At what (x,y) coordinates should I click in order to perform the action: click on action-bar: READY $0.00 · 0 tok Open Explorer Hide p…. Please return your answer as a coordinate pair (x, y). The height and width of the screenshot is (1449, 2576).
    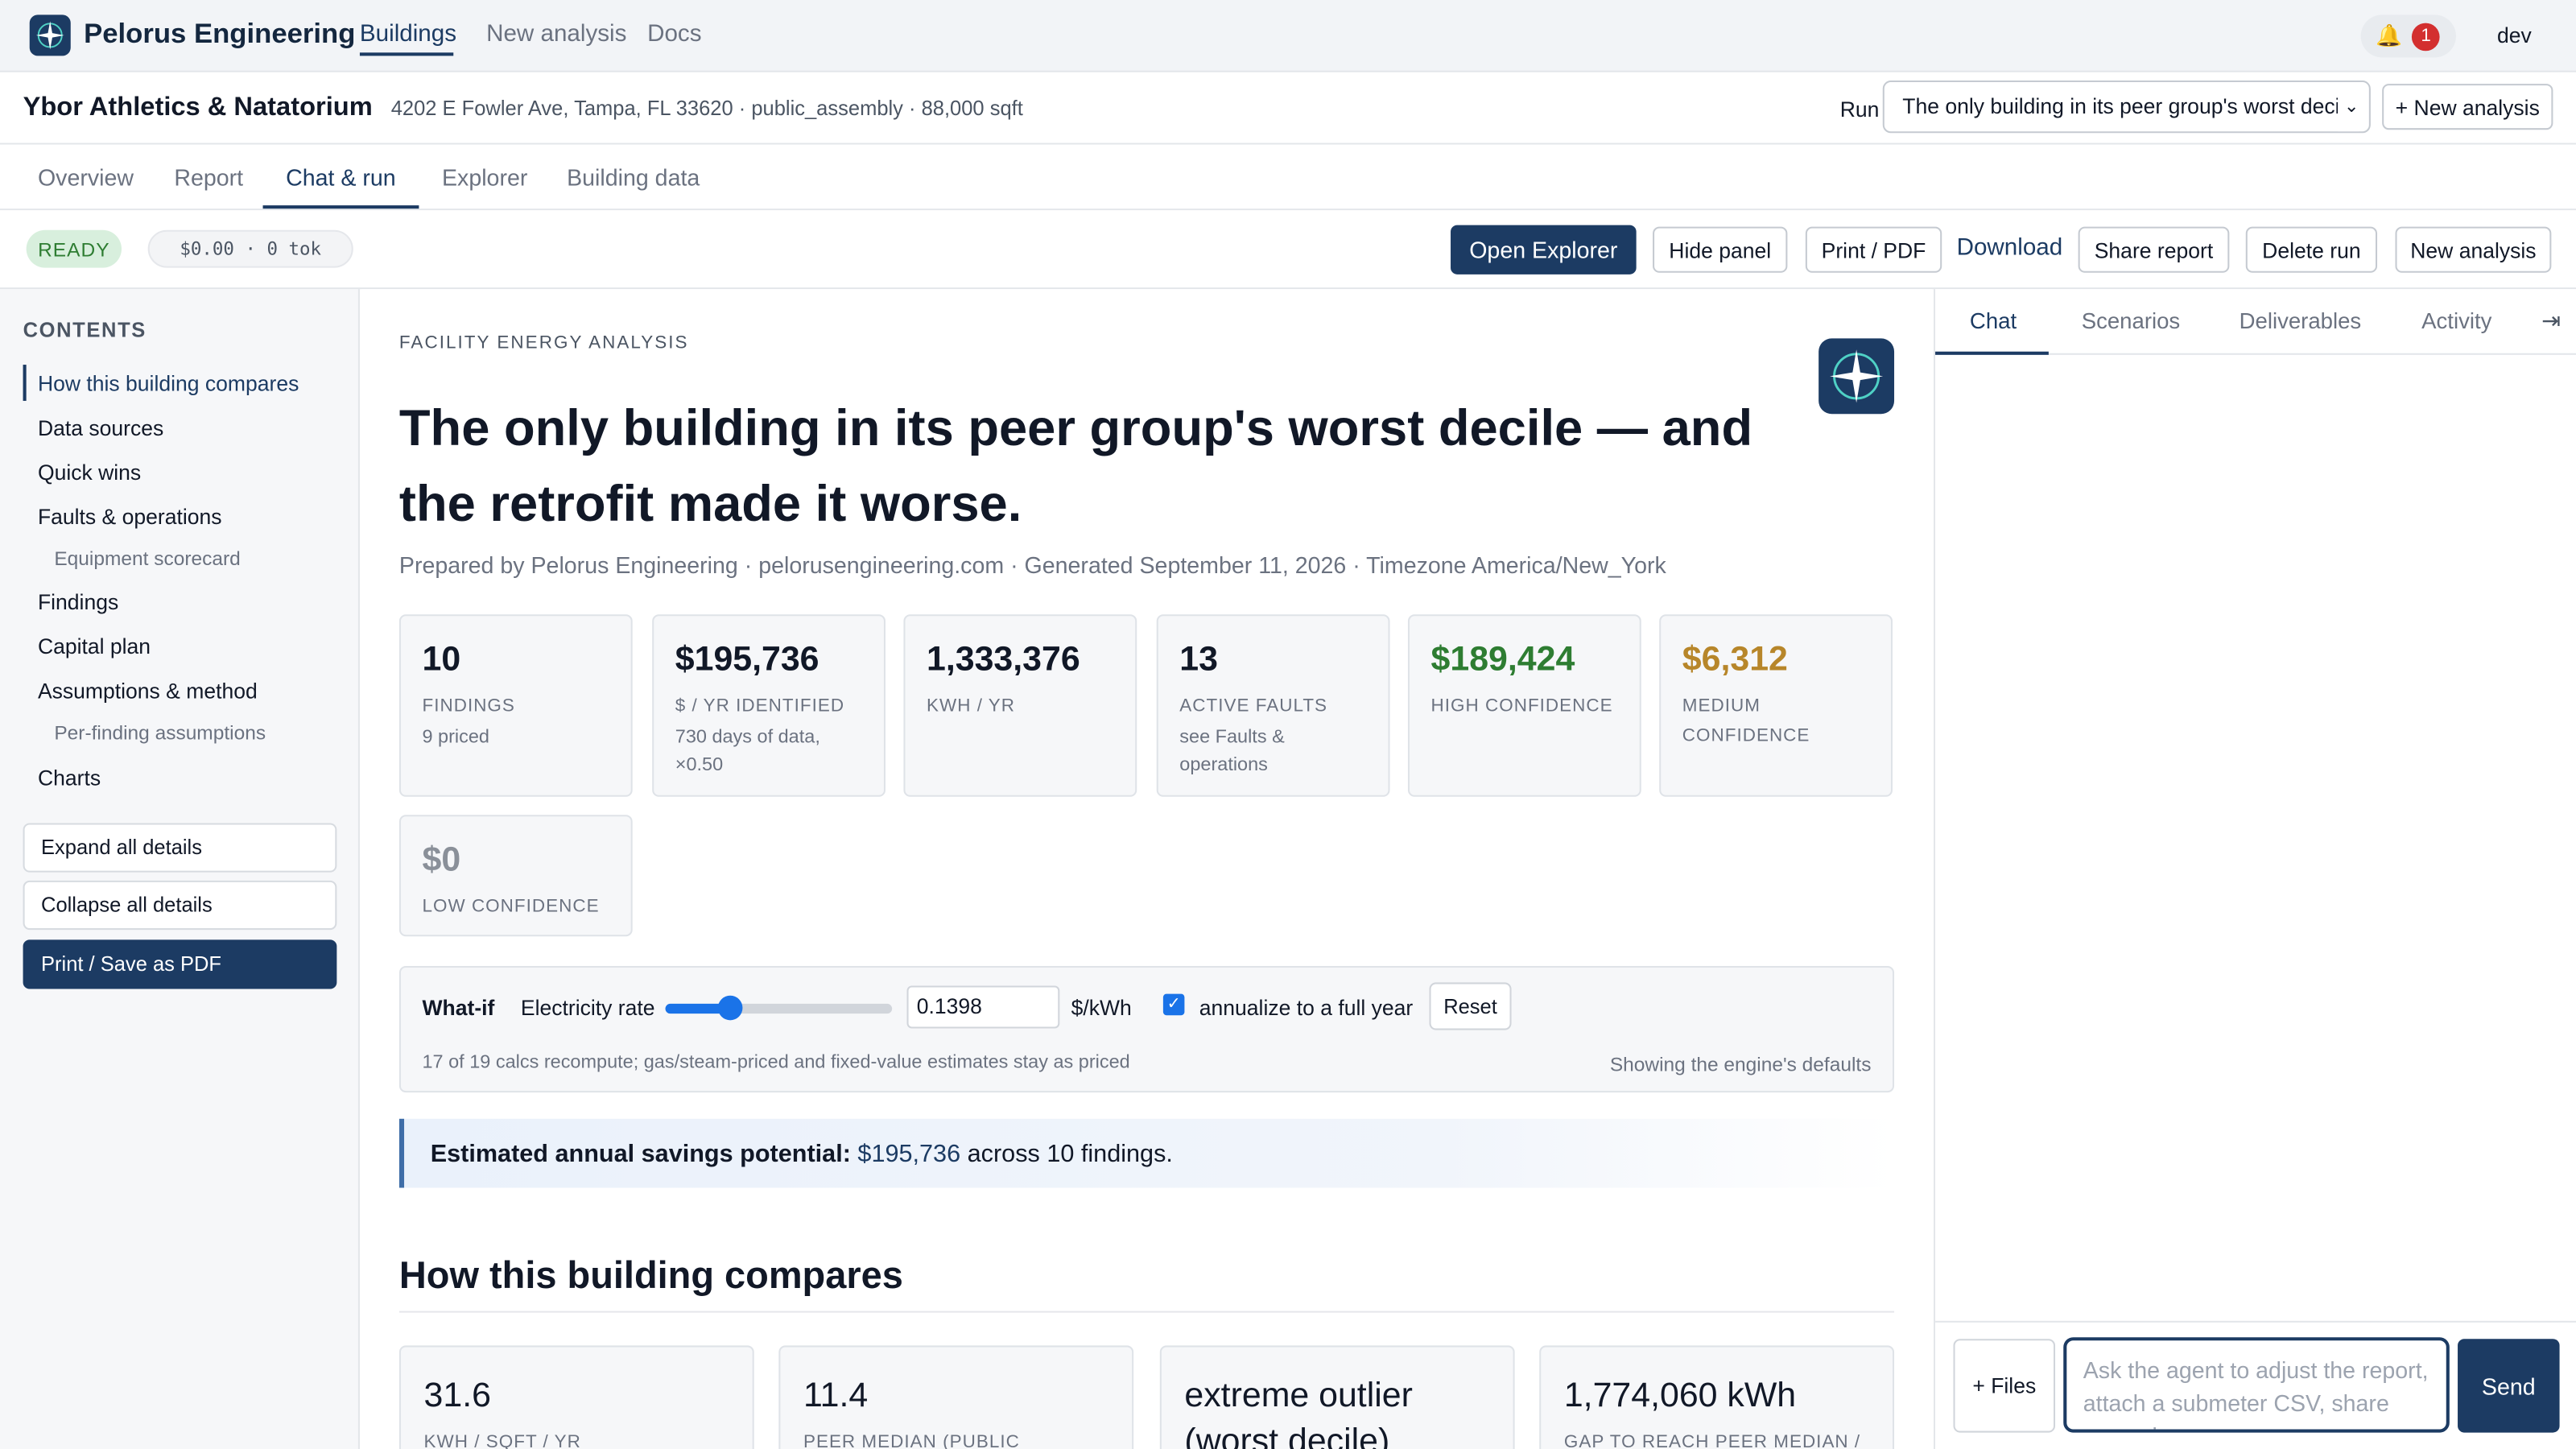
    Looking at the image, I should click on (1288, 250).